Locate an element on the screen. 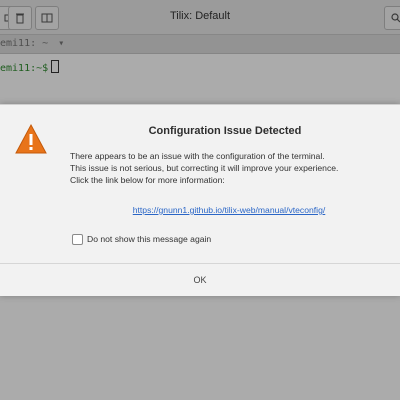 This screenshot has height=400, width=400. dont-show-again-row: Do not show this message again is located at coordinates (141, 239).